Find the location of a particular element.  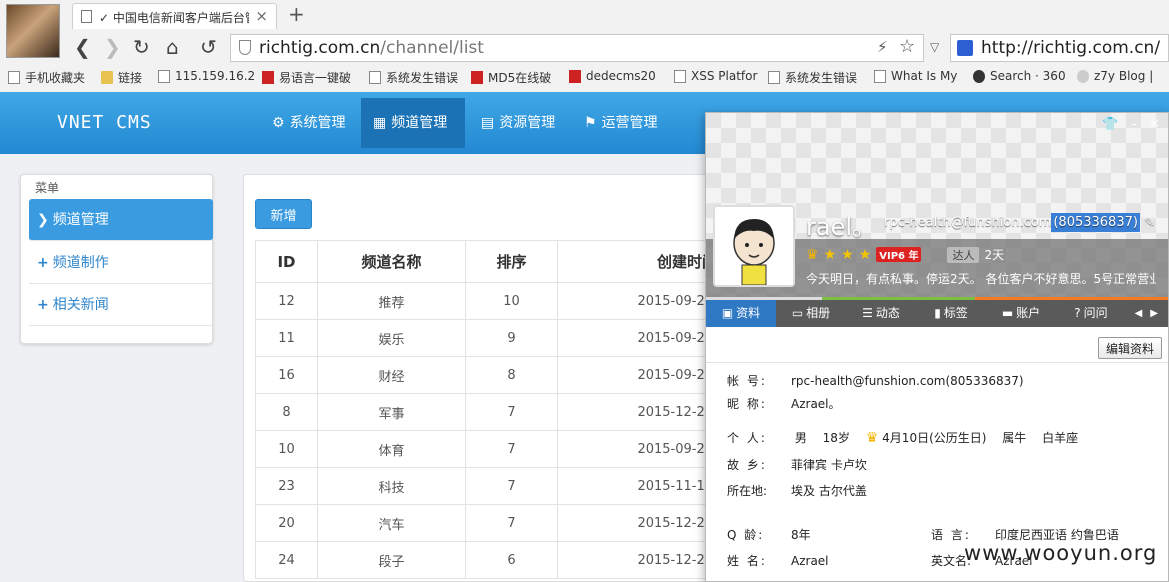

cell-name: 段子 is located at coordinates (391, 560).